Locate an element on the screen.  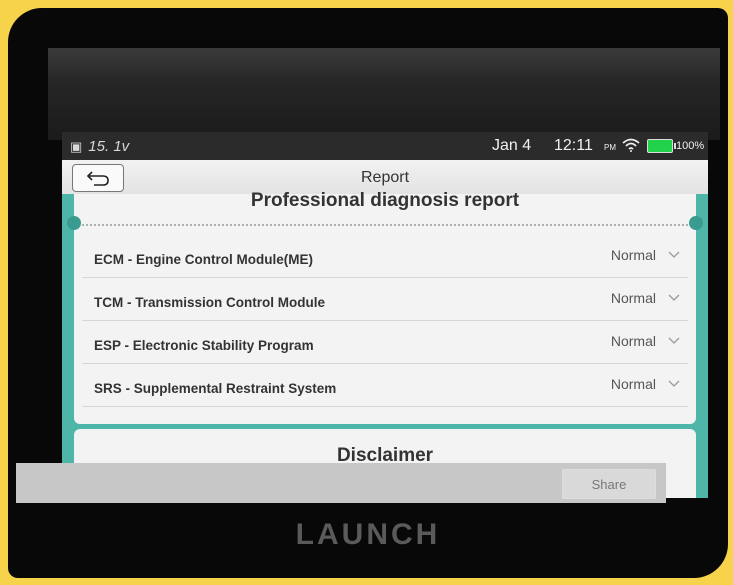
device-brand-logo: LAUNCH is located at coordinates (368, 534).